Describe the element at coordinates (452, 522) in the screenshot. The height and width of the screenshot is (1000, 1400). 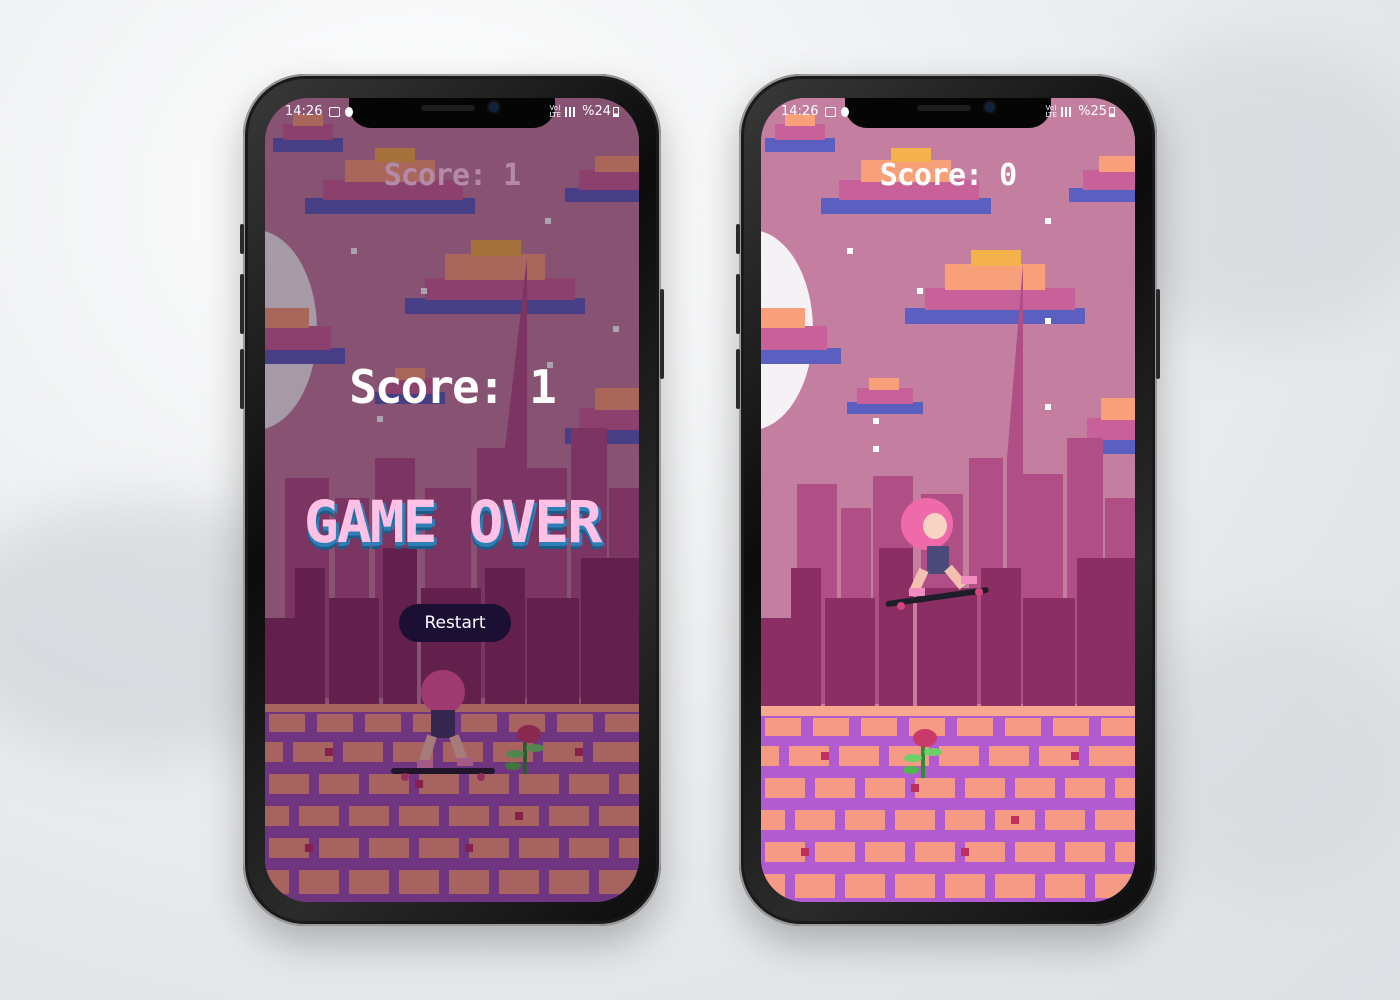
I see `game-over-title: GAME OVER` at that location.